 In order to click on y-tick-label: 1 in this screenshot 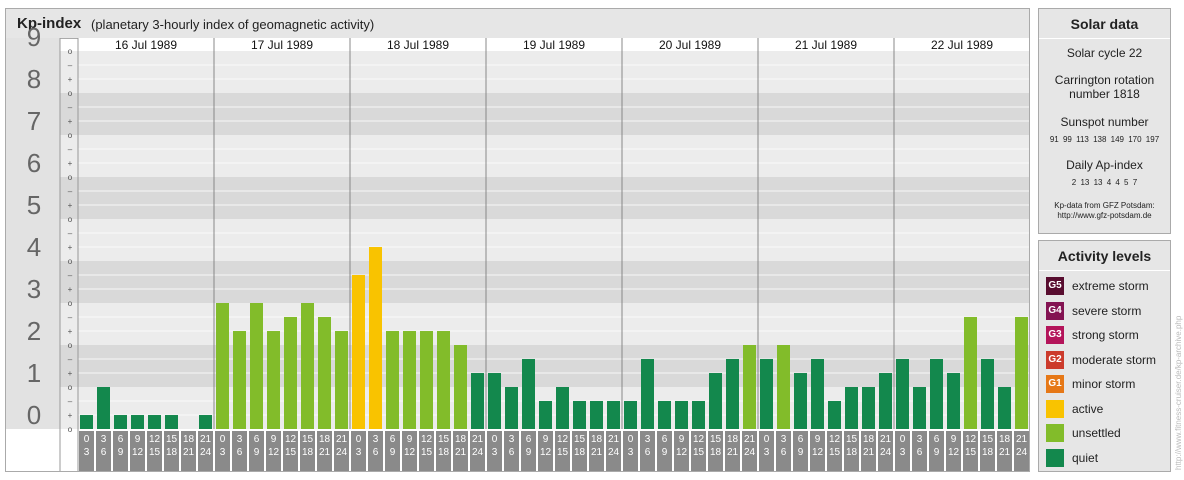, I will do `click(34, 373)`.